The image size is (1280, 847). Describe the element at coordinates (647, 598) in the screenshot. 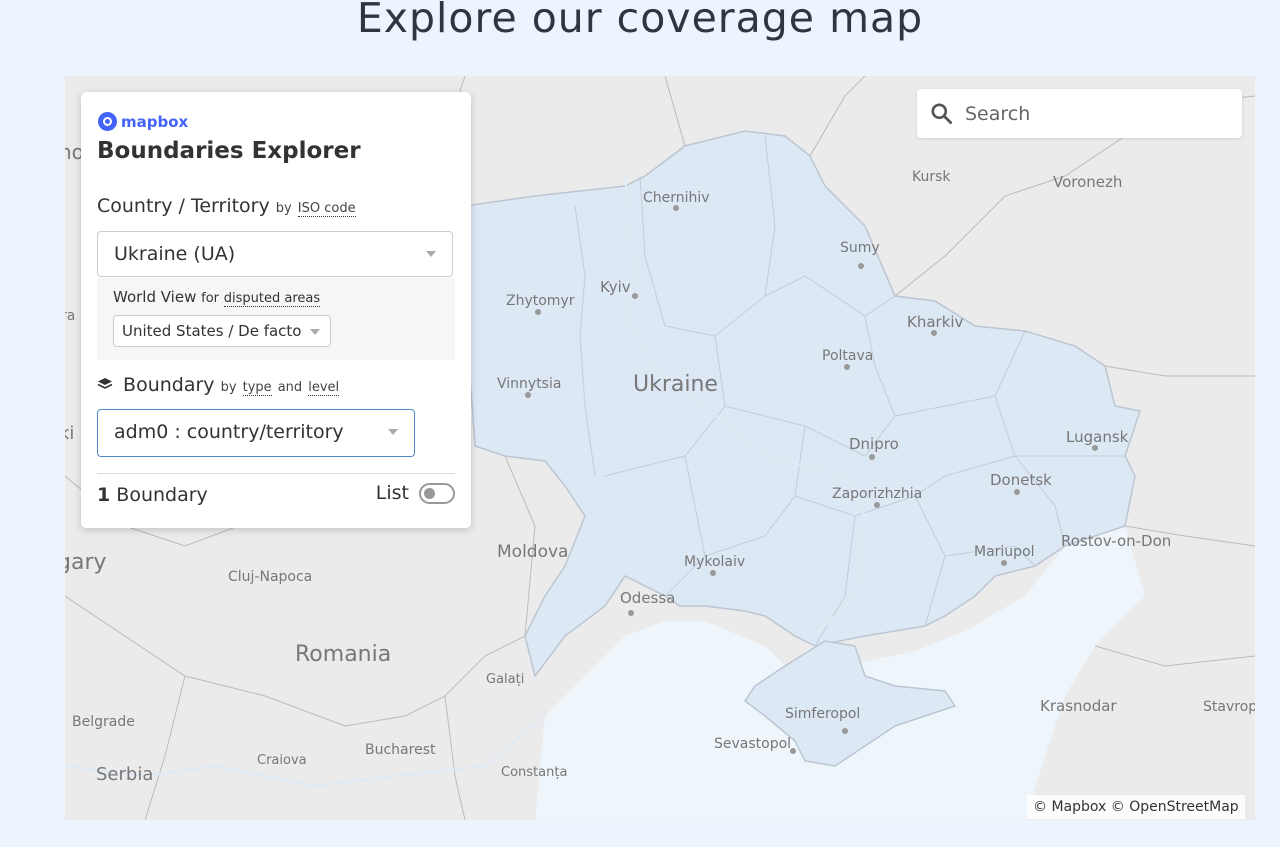

I see `city-label: Odessa` at that location.